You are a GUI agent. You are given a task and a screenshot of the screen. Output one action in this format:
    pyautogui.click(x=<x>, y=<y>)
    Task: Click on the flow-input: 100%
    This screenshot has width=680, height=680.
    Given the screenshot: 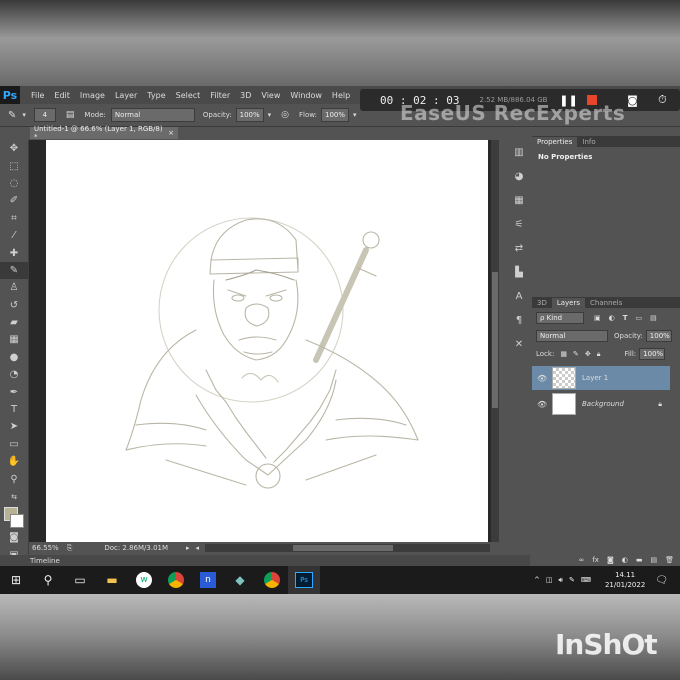 What is the action you would take?
    pyautogui.click(x=334, y=115)
    